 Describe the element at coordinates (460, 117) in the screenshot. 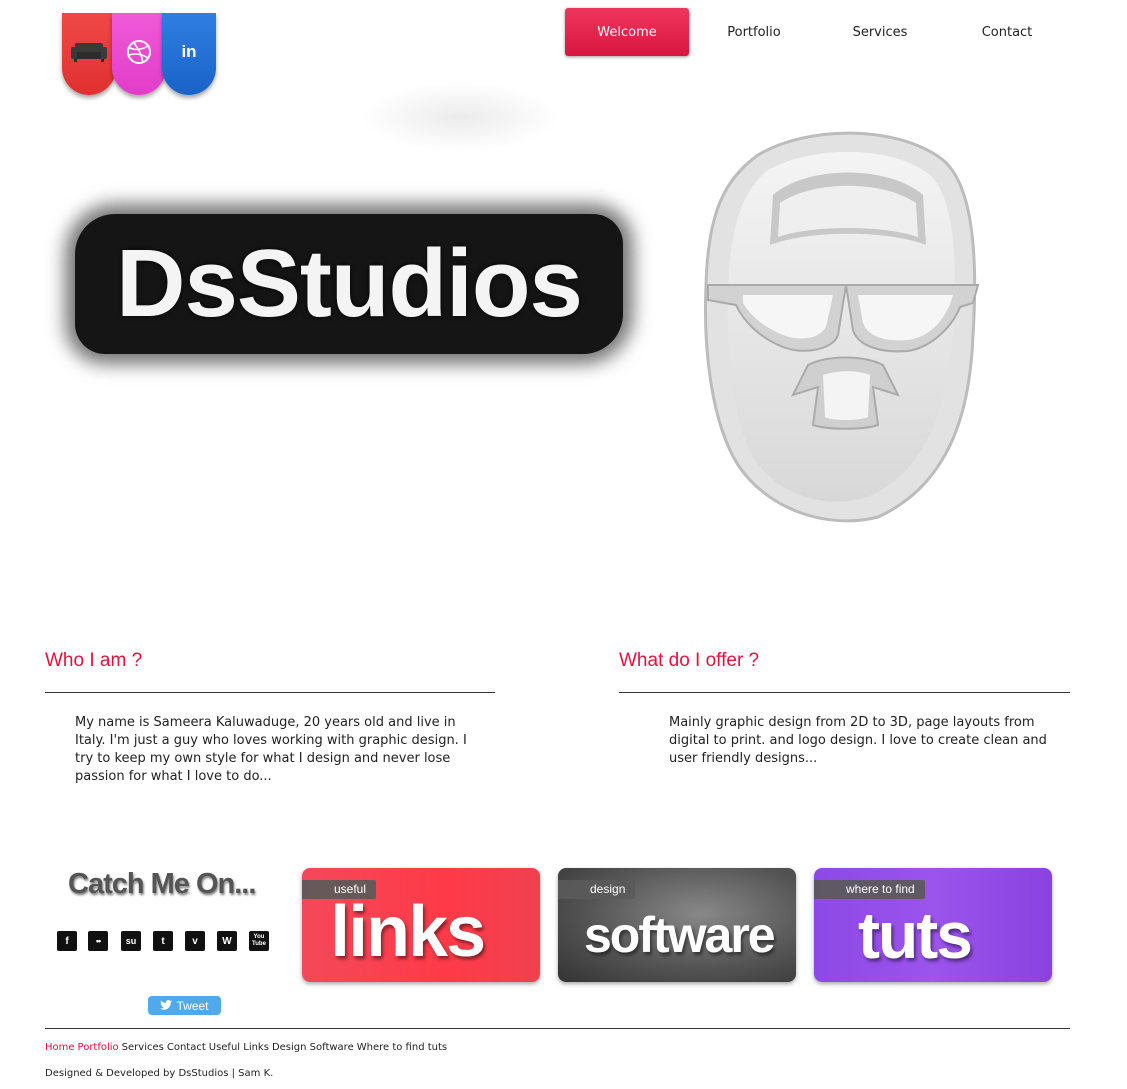

I see `logo-shadow` at that location.